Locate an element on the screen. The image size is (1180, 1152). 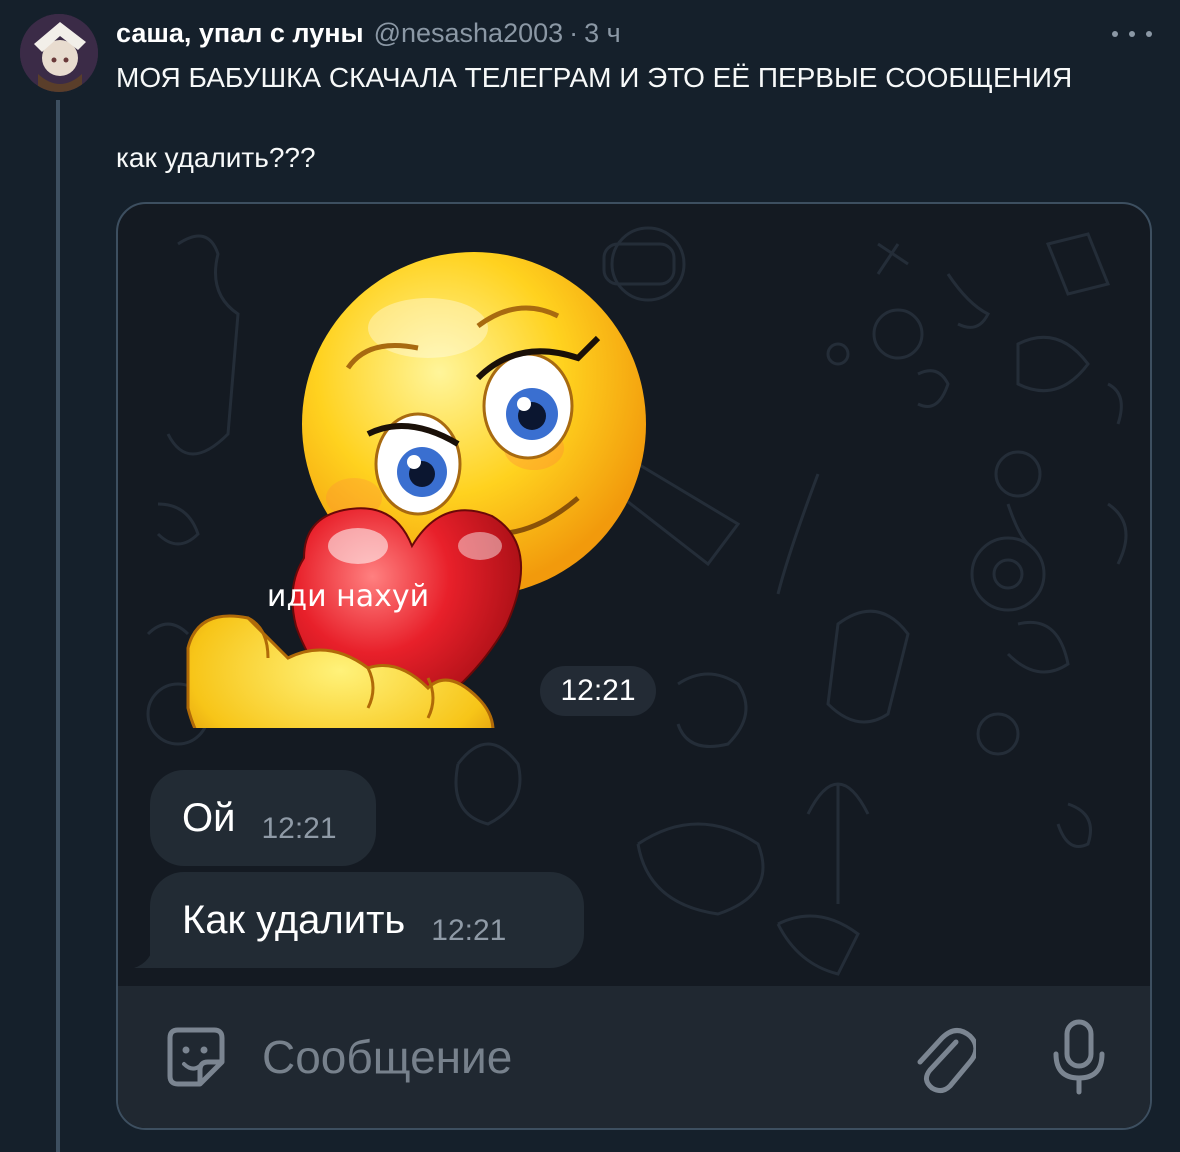
tweet-text: как удалить??? is located at coordinates (216, 157).